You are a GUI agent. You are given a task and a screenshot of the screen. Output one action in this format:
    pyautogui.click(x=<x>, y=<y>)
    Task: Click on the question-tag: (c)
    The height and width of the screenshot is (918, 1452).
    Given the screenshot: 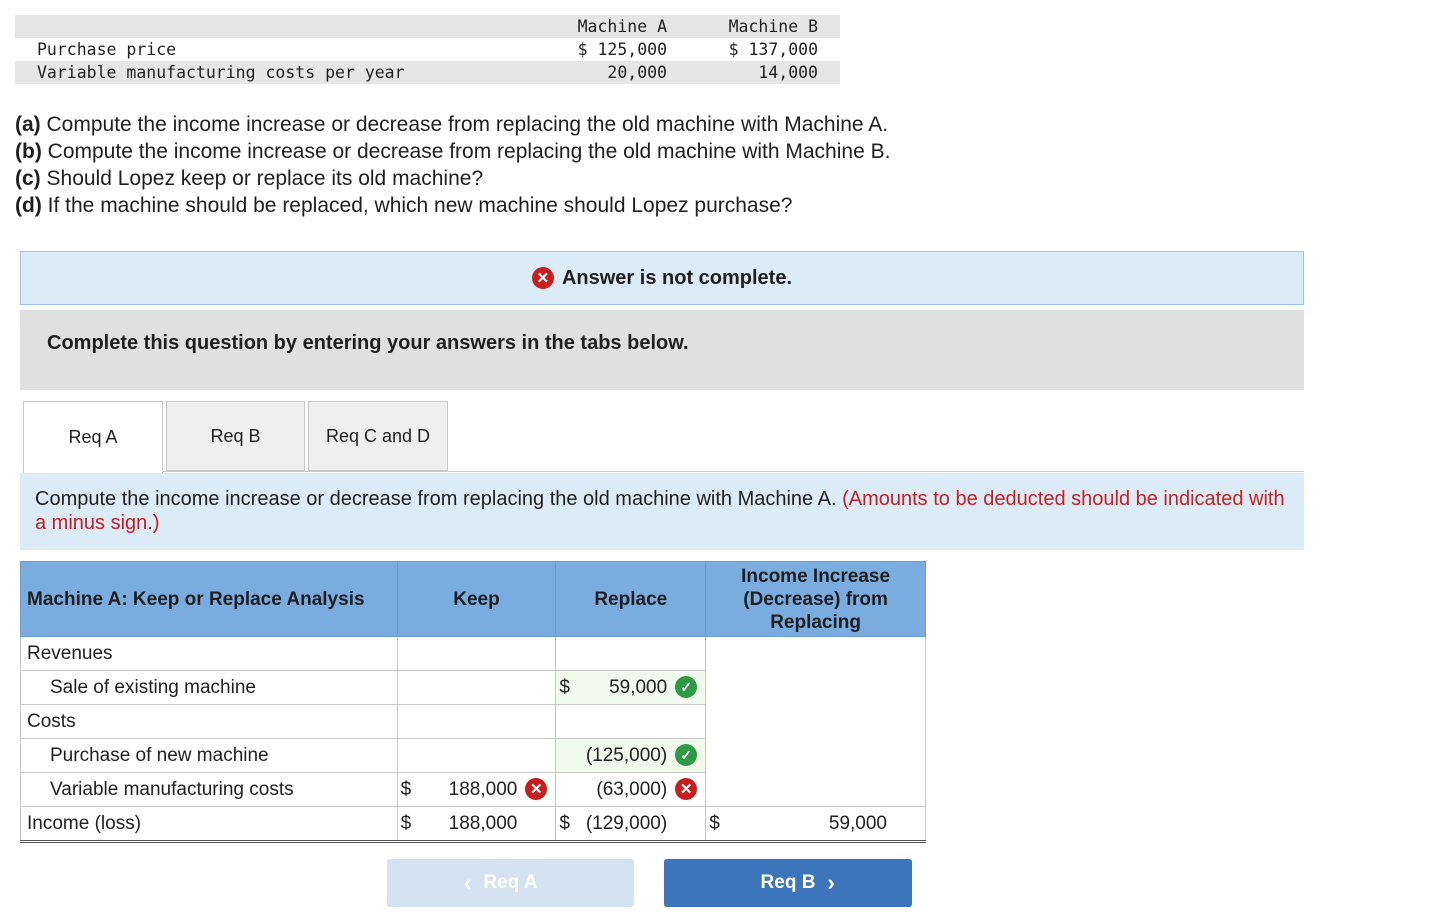 What is the action you would take?
    pyautogui.click(x=28, y=178)
    